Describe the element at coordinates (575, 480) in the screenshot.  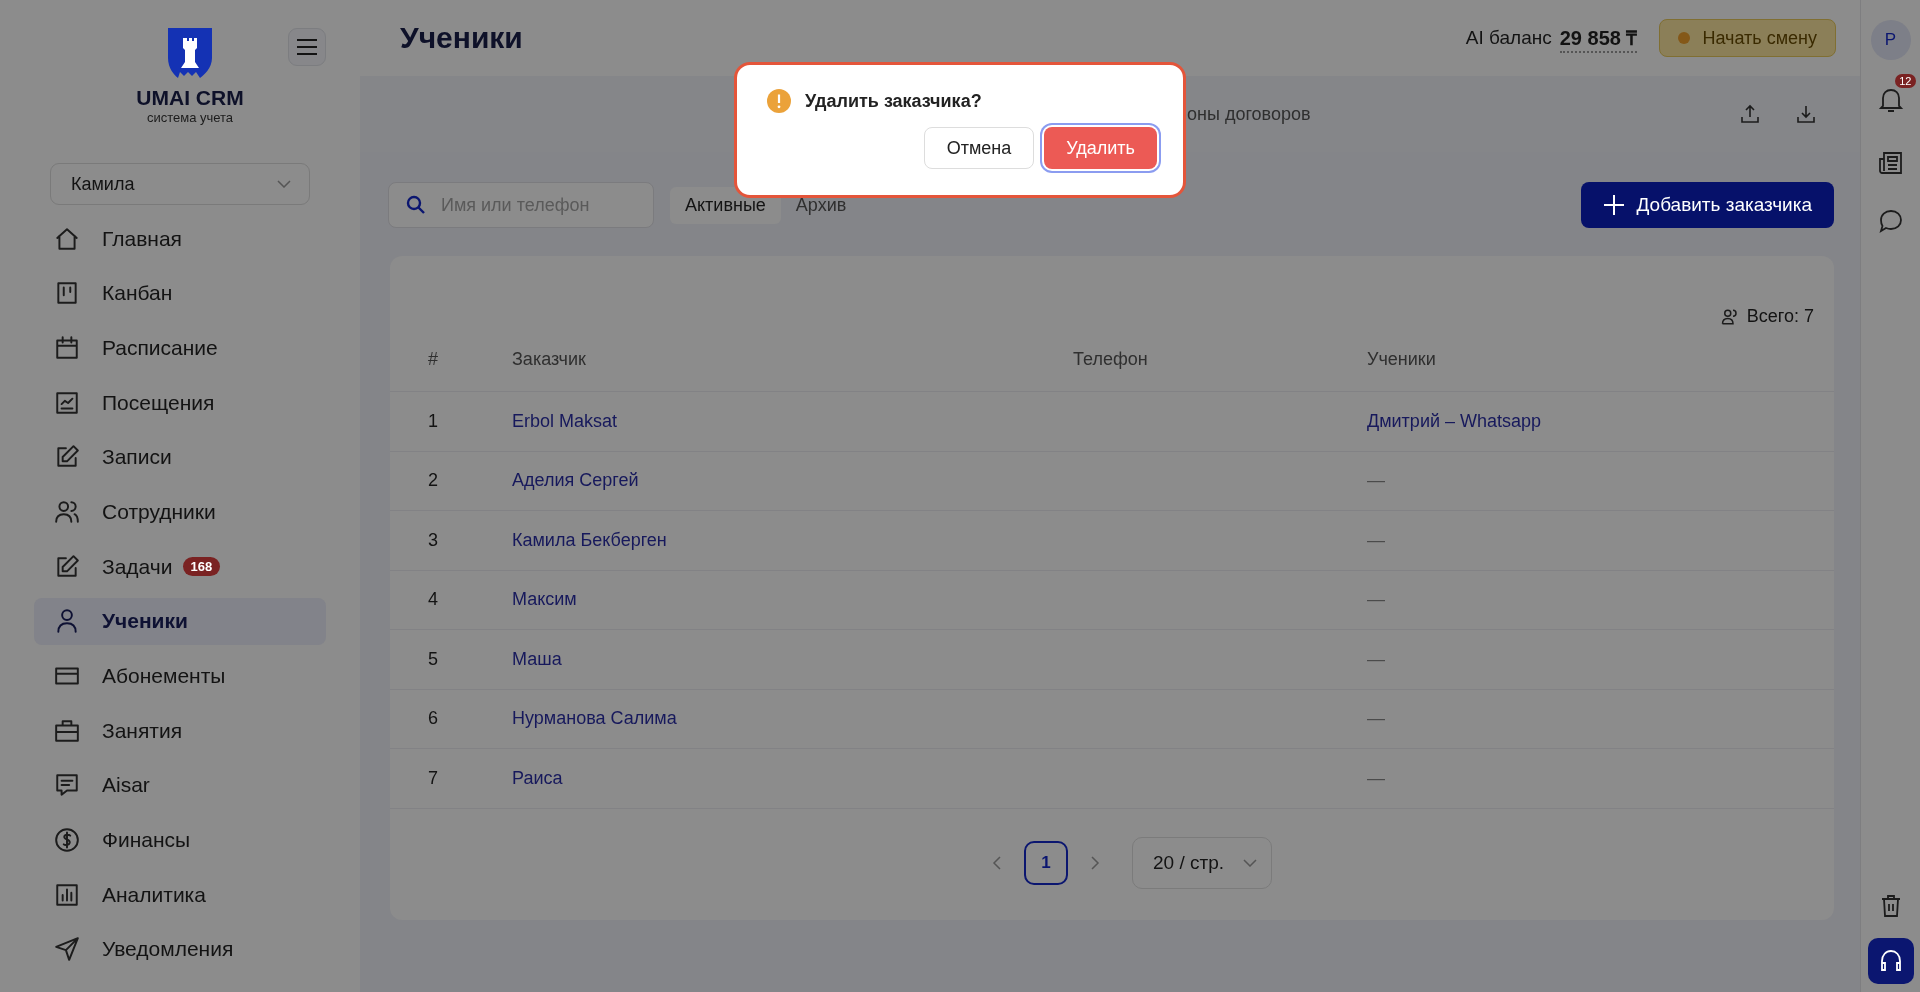
I see `customer-link: Аделия Сергей` at that location.